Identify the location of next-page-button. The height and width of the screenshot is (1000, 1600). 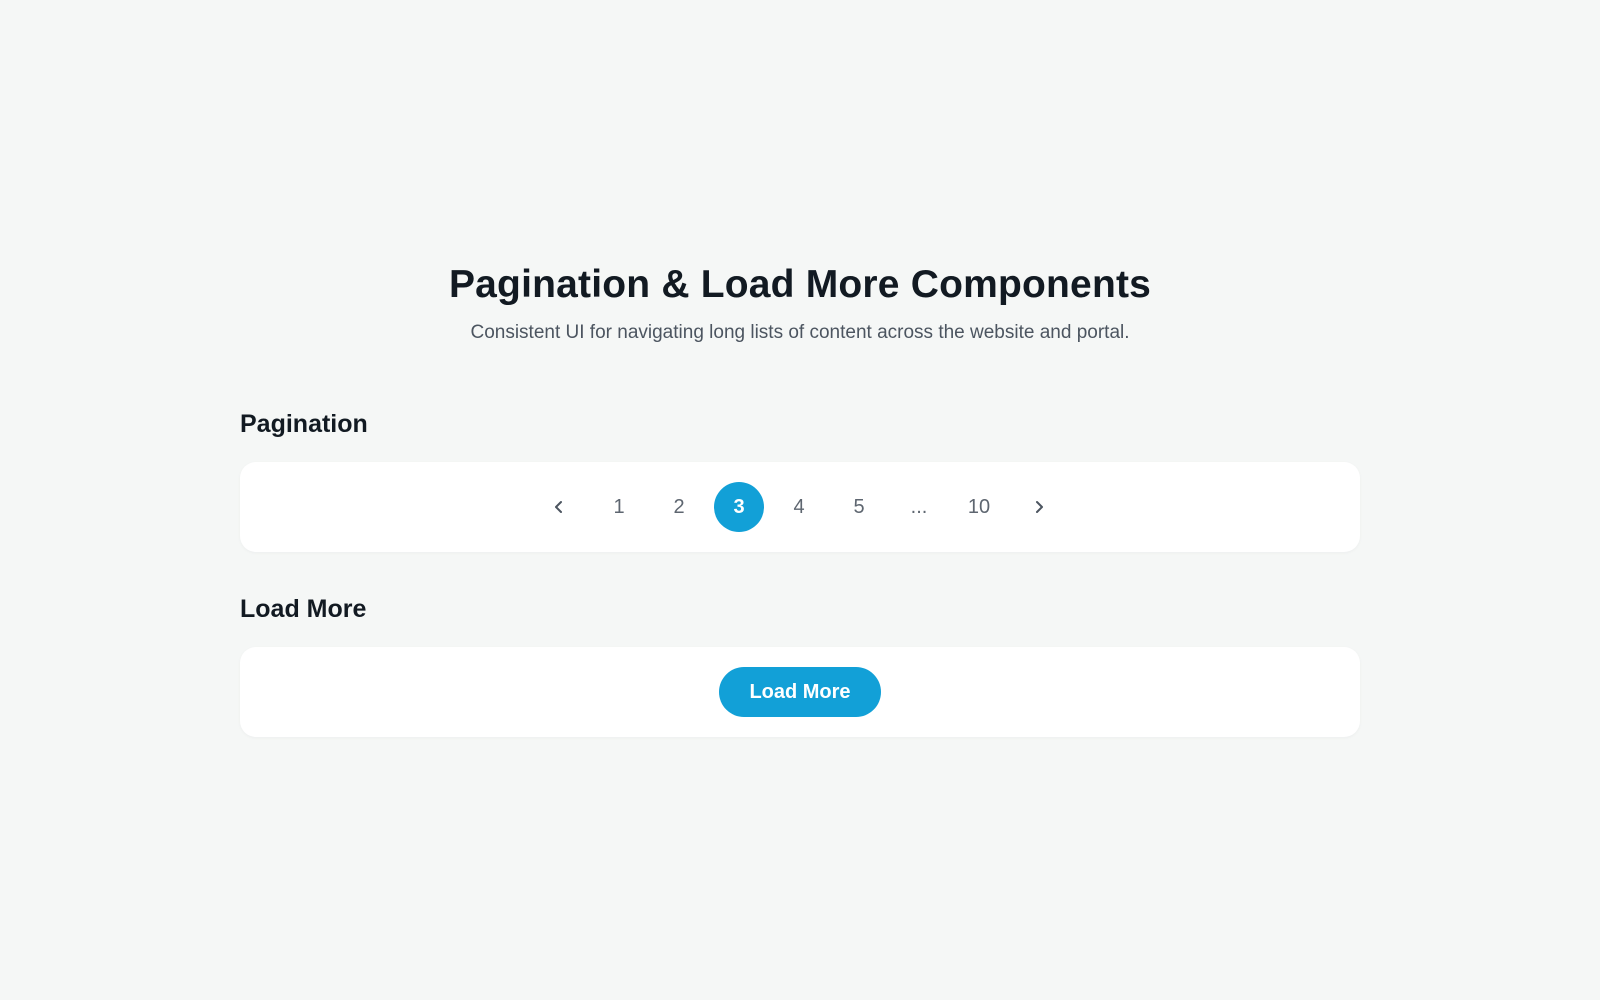
(1039, 507).